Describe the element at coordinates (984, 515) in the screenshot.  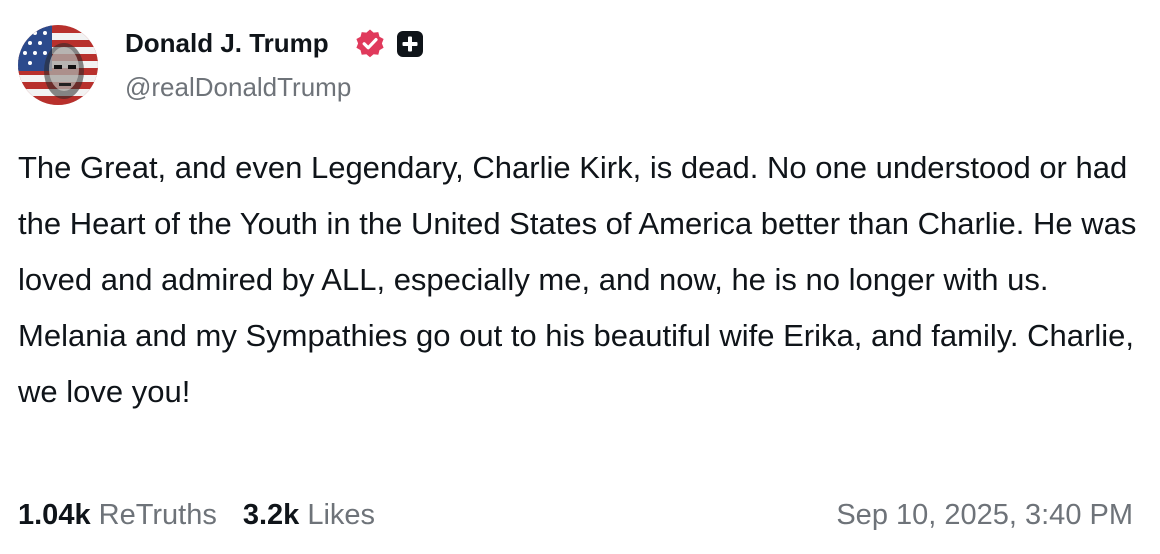
I see `post-timestamp: Sep 10, 2025, 3:40 PM` at that location.